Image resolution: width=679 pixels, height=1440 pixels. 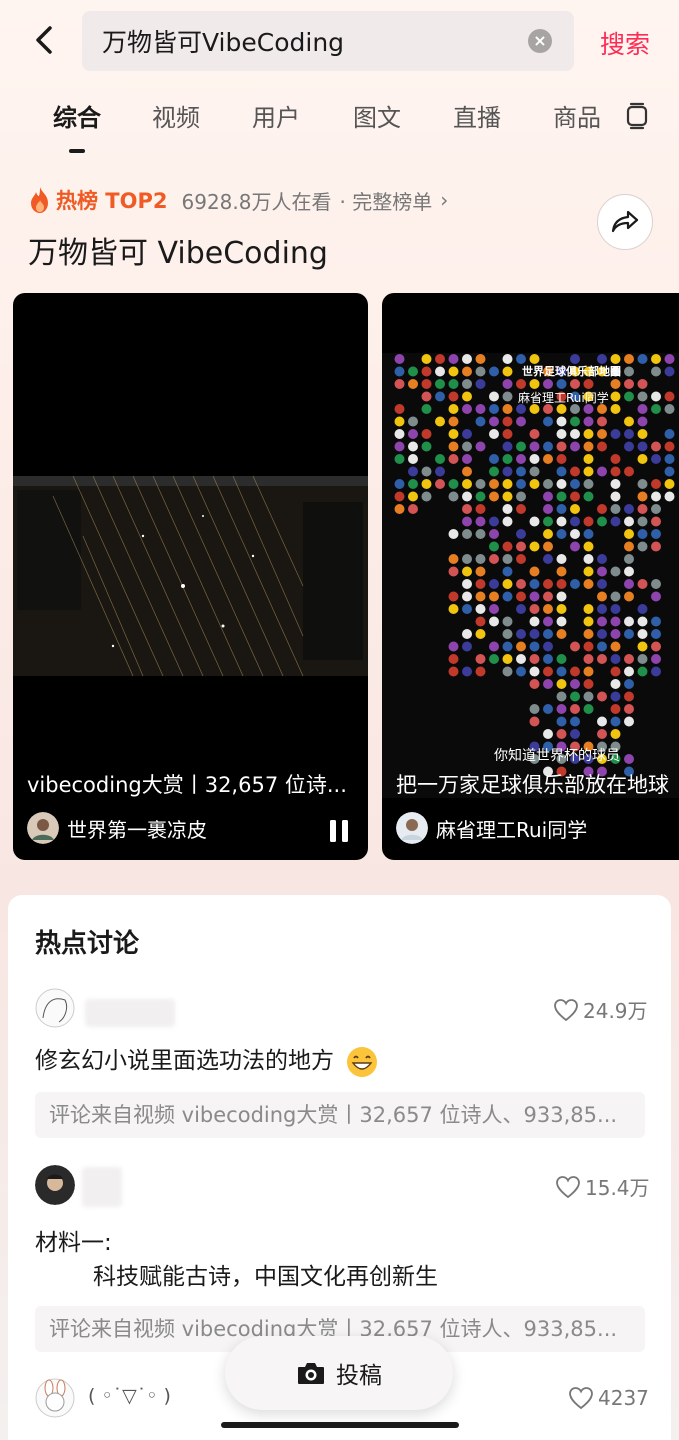 I want to click on video-author: 麻省理工Rui同学, so click(x=491, y=828).